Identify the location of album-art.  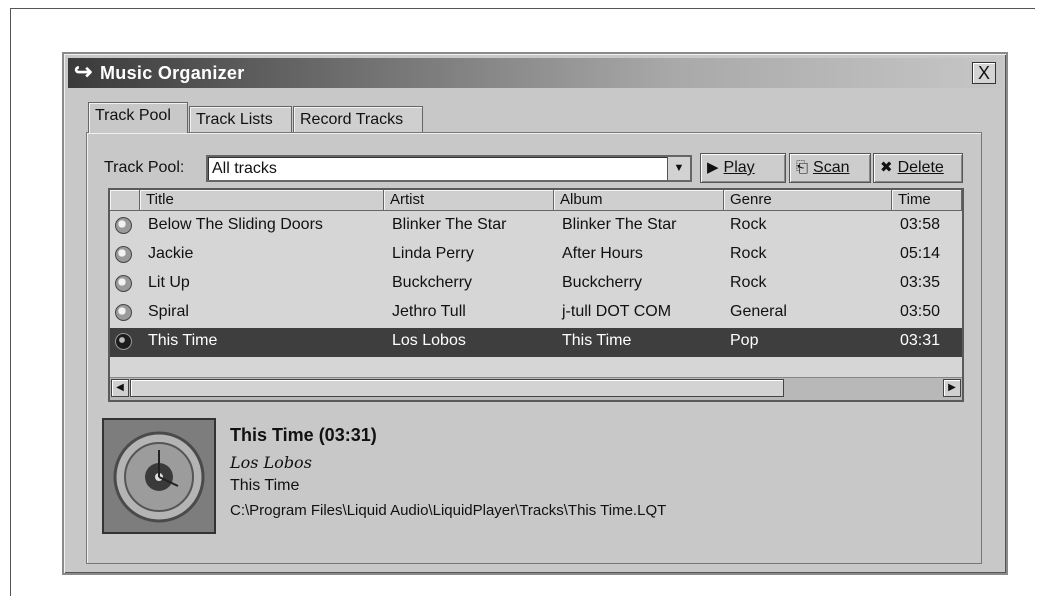
(159, 476).